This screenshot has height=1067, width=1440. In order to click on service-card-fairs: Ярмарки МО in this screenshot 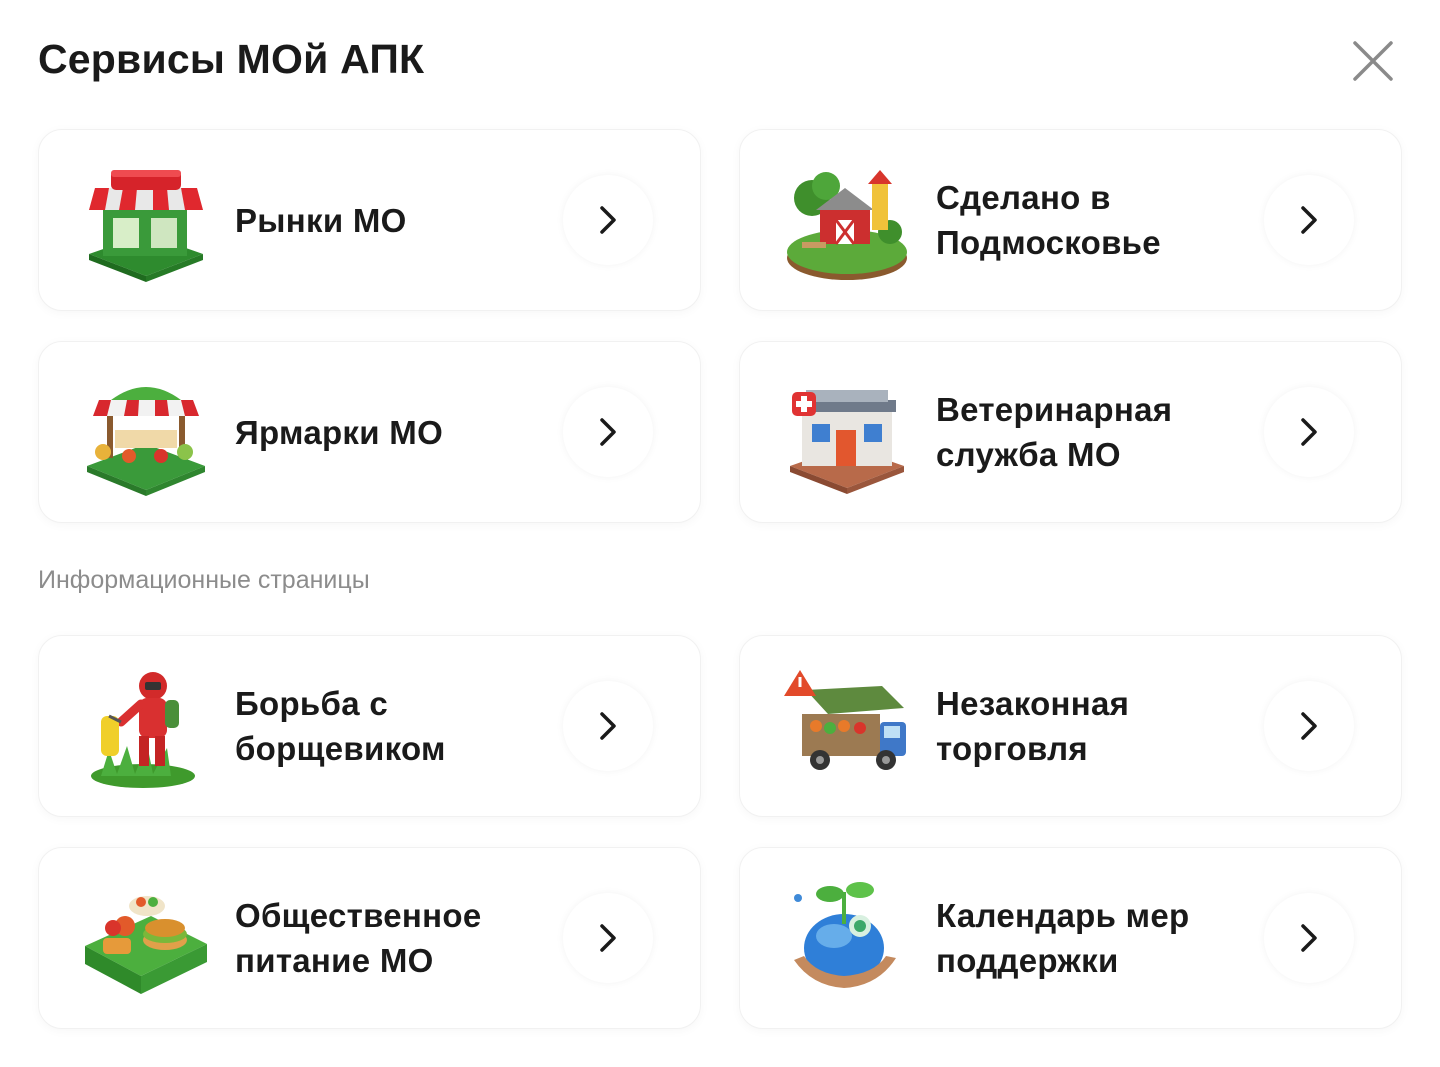, I will do `click(369, 432)`.